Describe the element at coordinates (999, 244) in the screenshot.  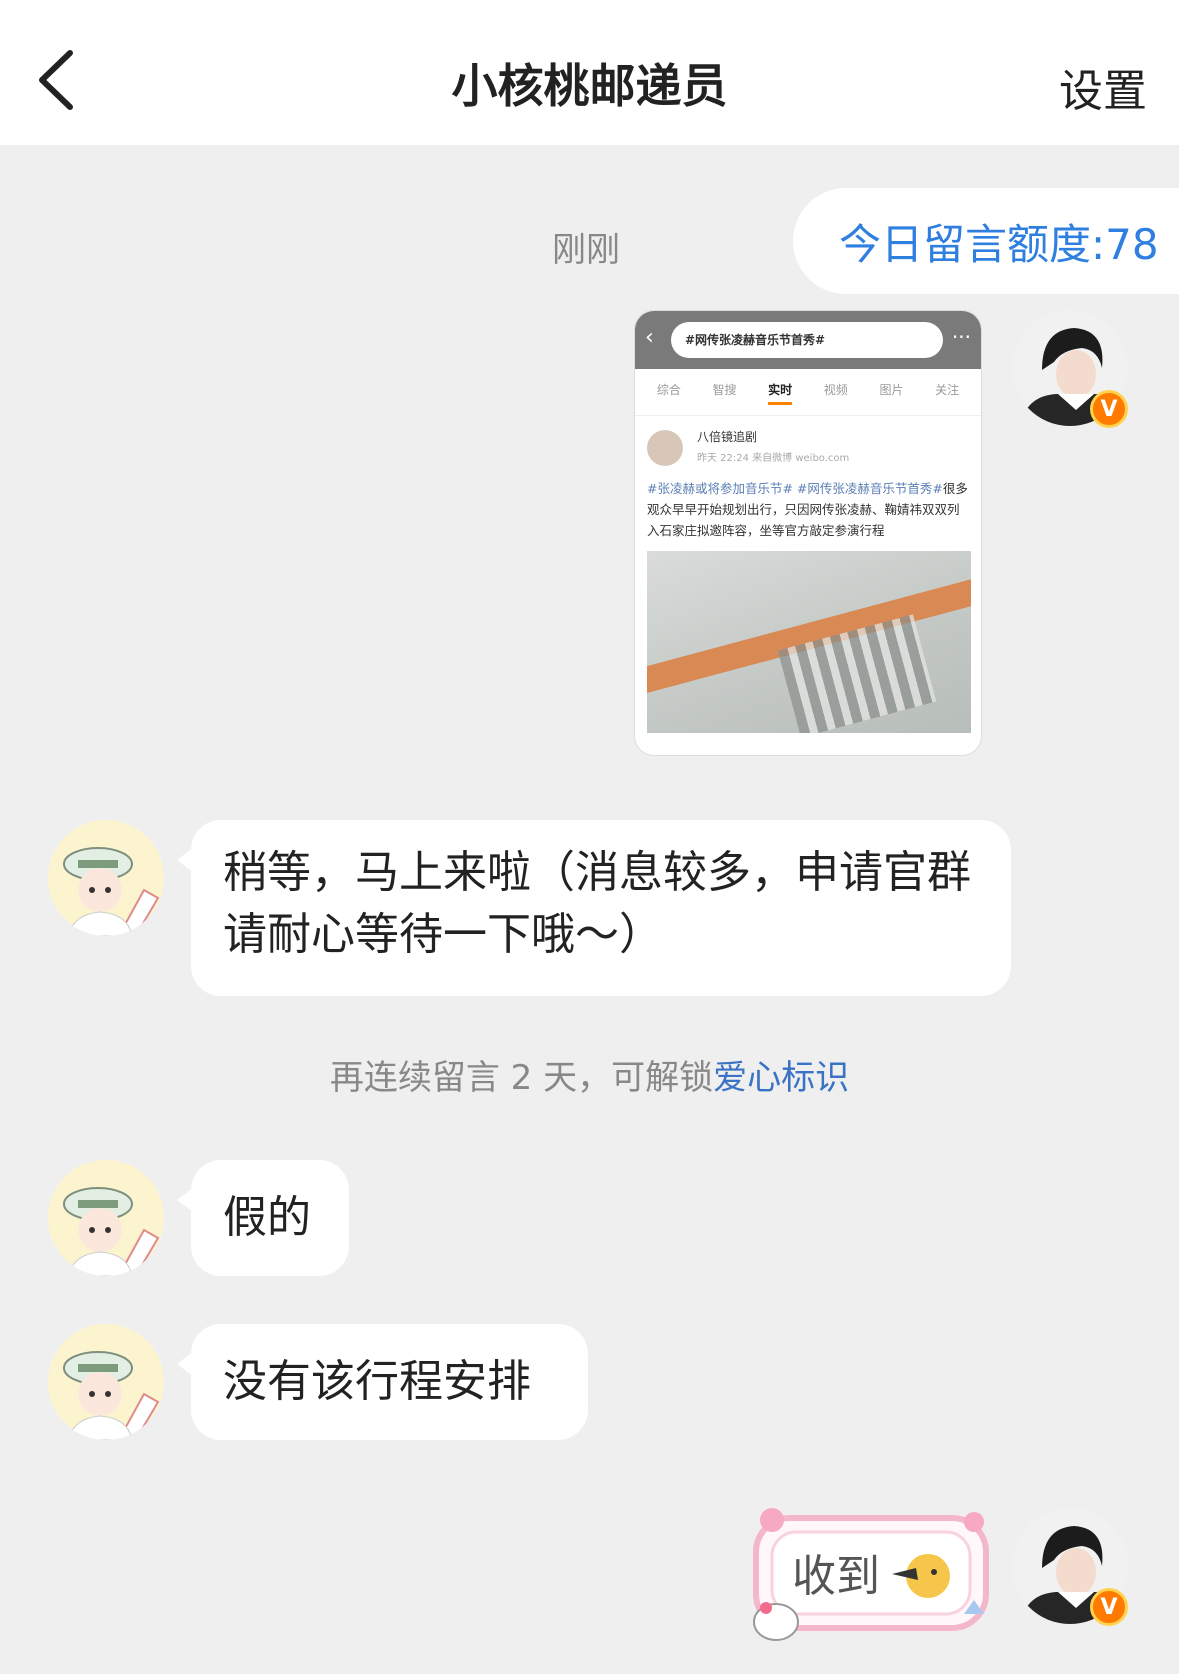
I see `quota-label: 今日留言额度:78` at that location.